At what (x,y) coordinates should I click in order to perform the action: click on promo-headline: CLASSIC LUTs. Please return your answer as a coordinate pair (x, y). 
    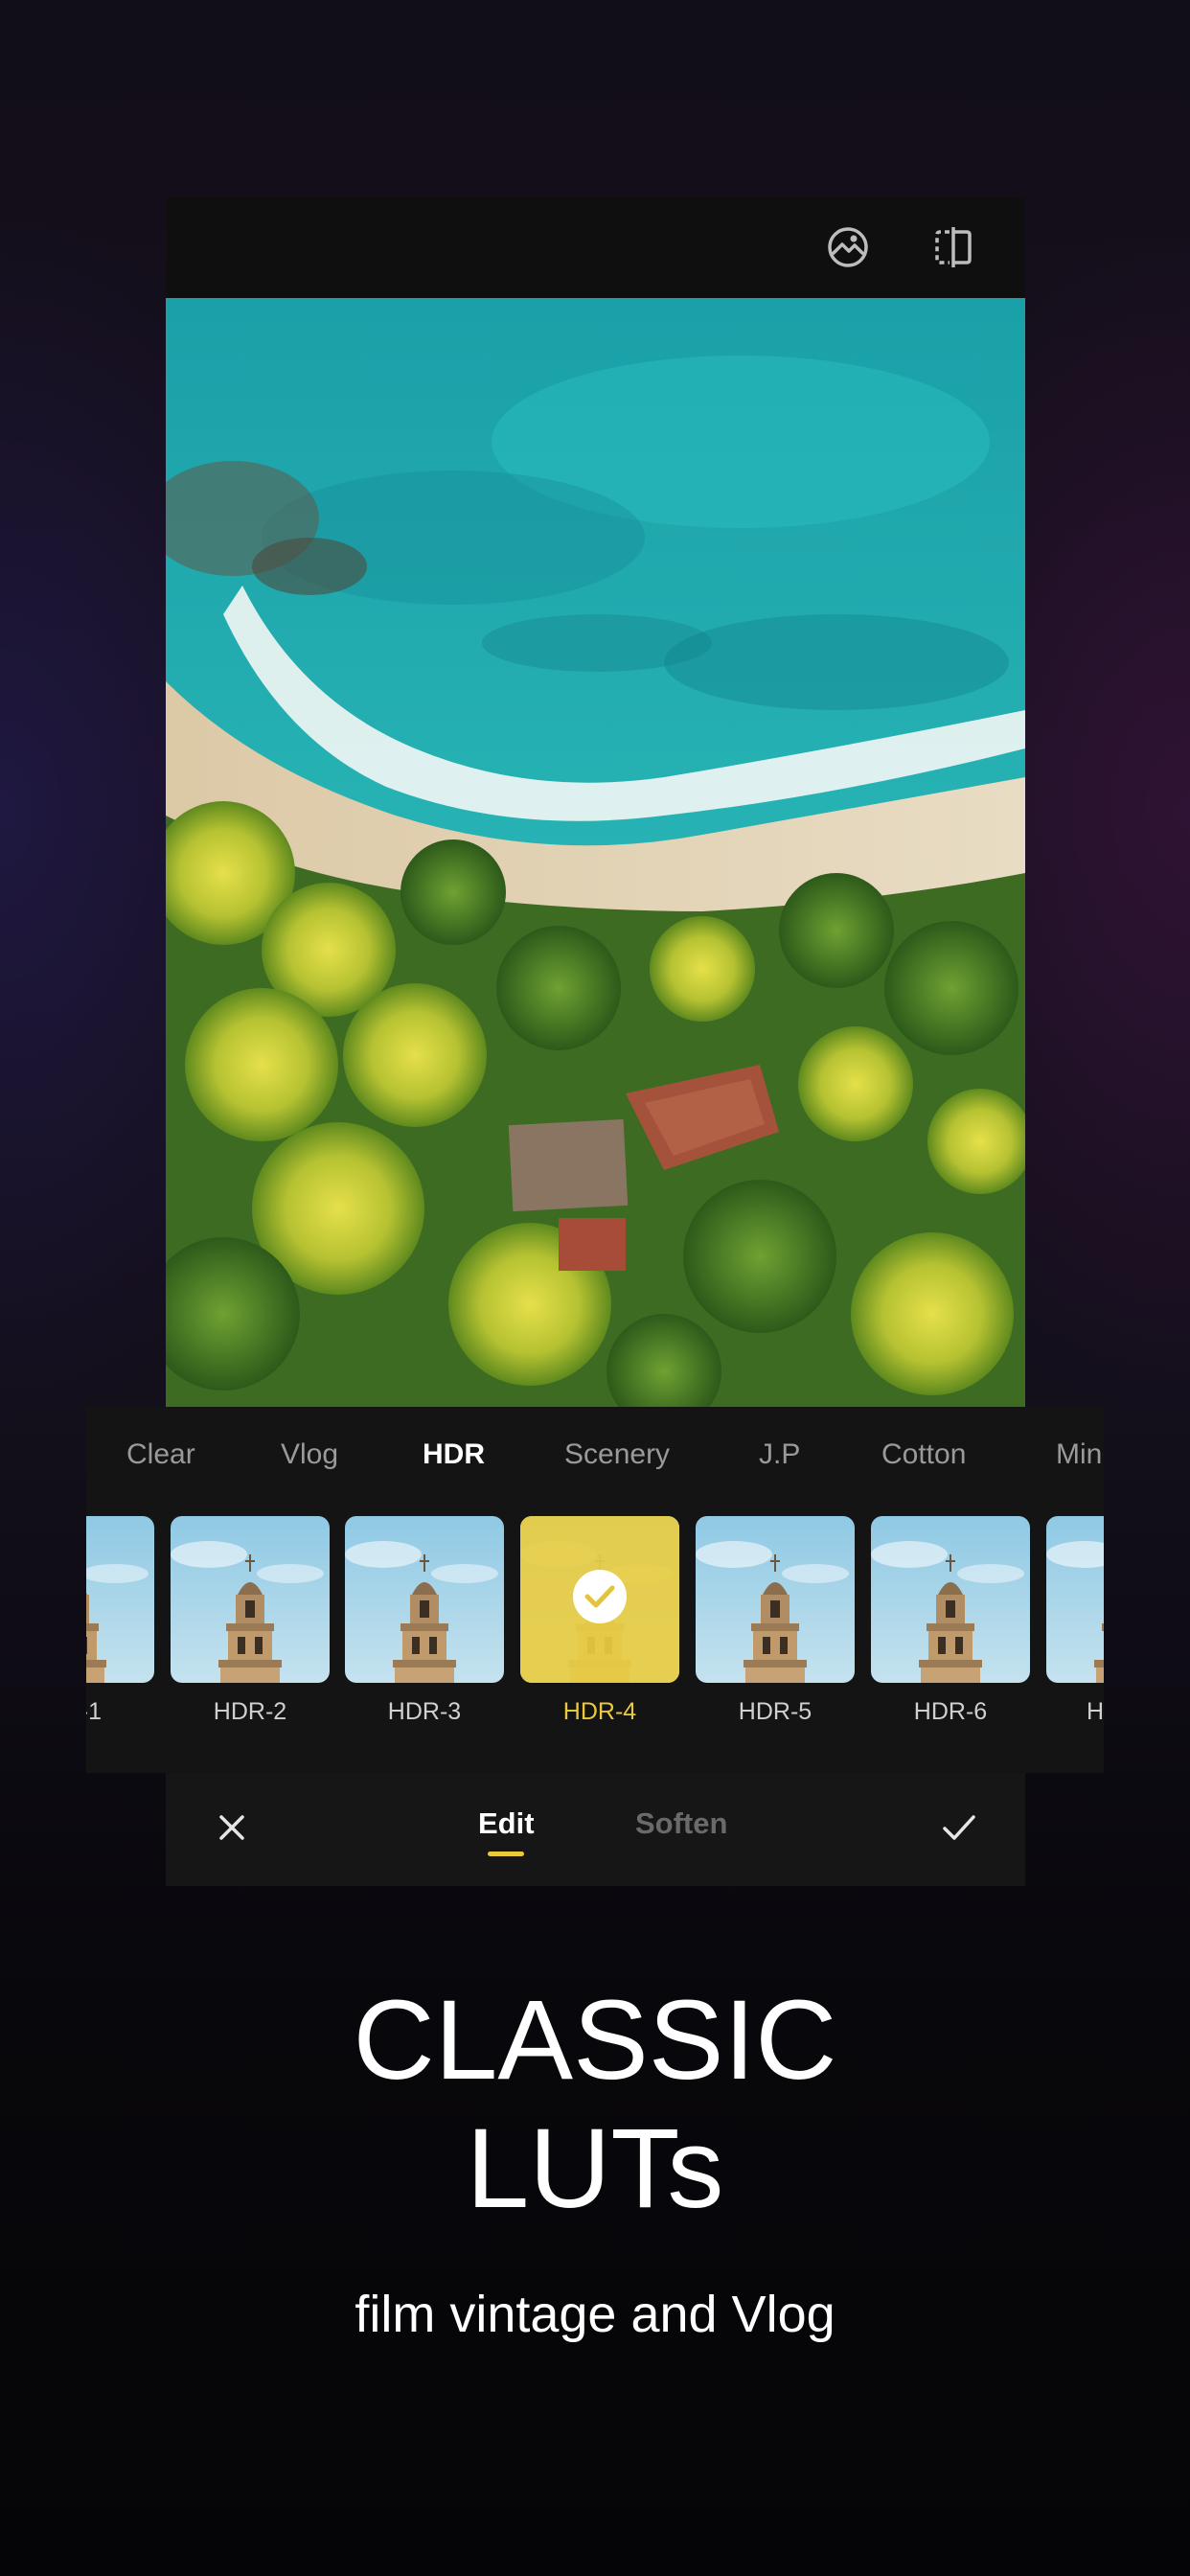
    Looking at the image, I should click on (595, 2104).